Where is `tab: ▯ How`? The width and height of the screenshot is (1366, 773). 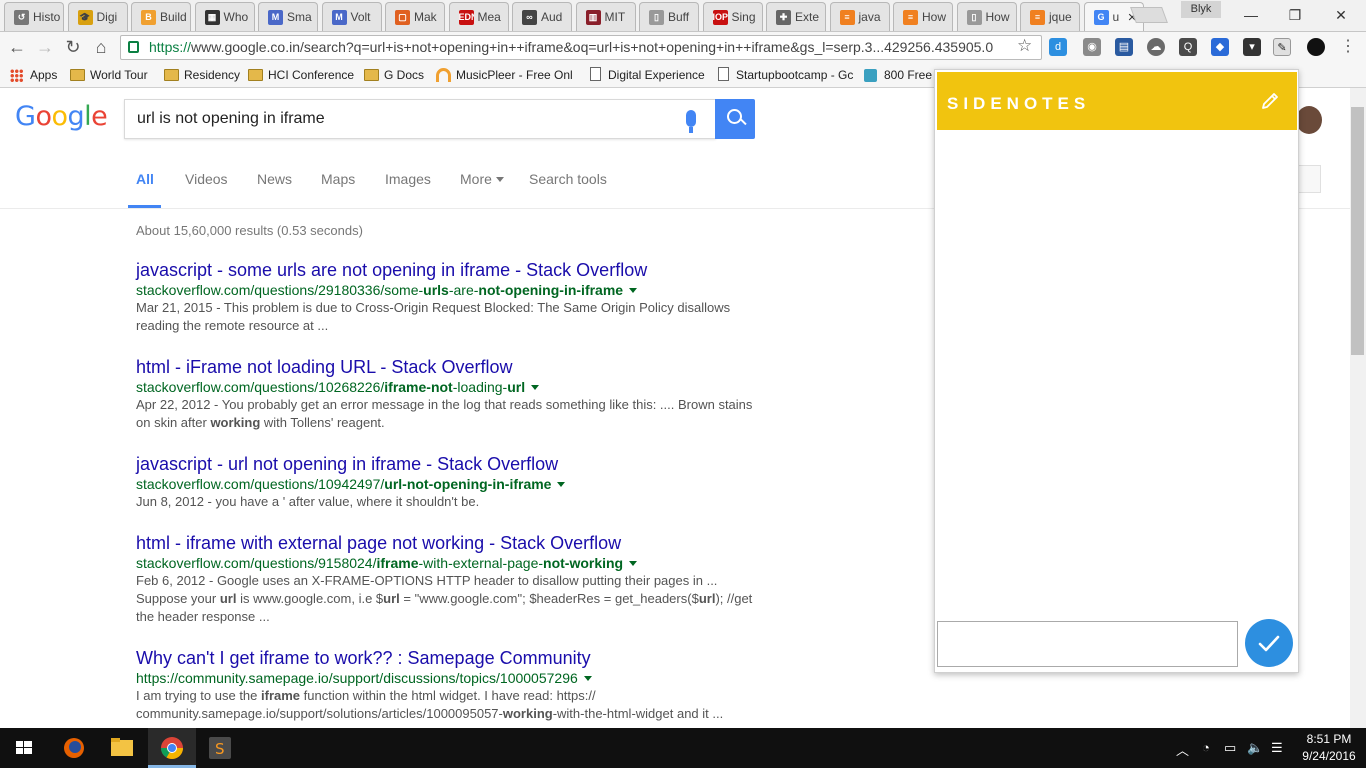
tab: ▯ How is located at coordinates (986, 16).